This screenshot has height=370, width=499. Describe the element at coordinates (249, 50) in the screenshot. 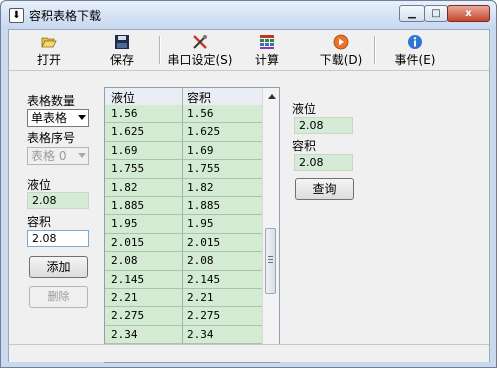

I see `toolbar: 打开 保存 串口设定(S) 计算 下载(D) 事件(E)` at that location.